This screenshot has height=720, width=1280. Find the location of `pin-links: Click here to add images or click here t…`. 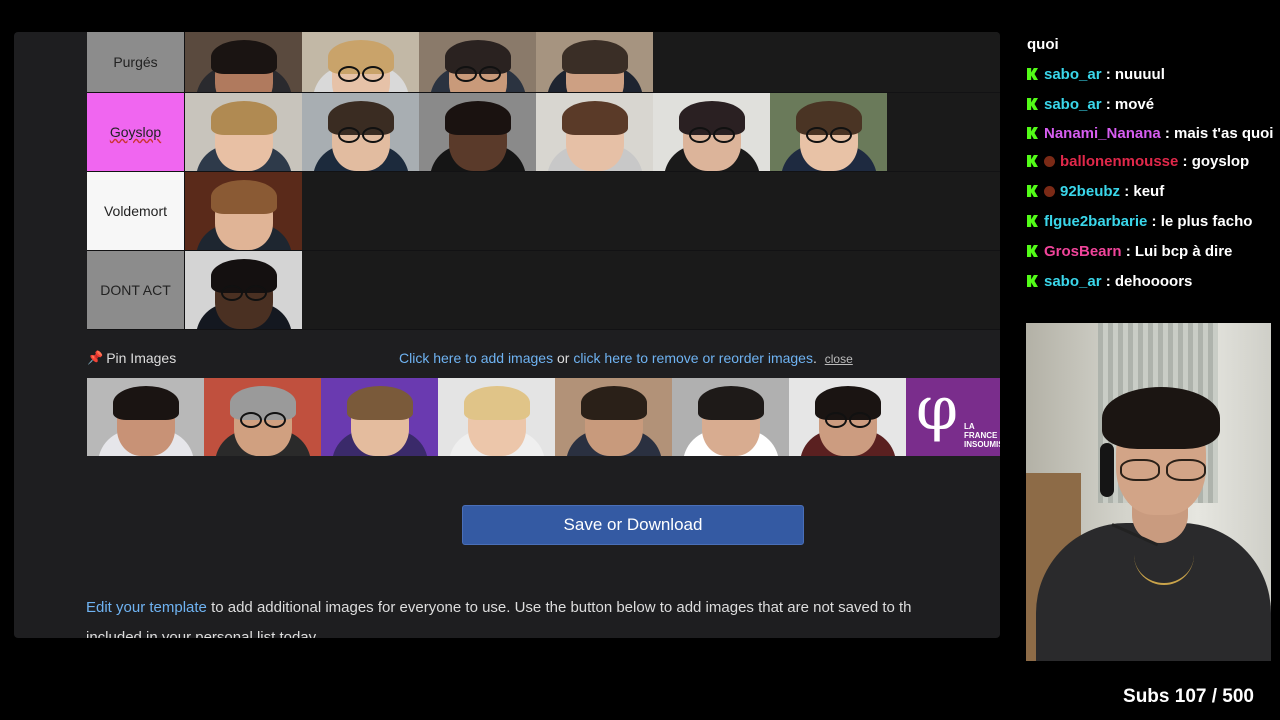

pin-links: Click here to add images or click here t… is located at coordinates (626, 358).